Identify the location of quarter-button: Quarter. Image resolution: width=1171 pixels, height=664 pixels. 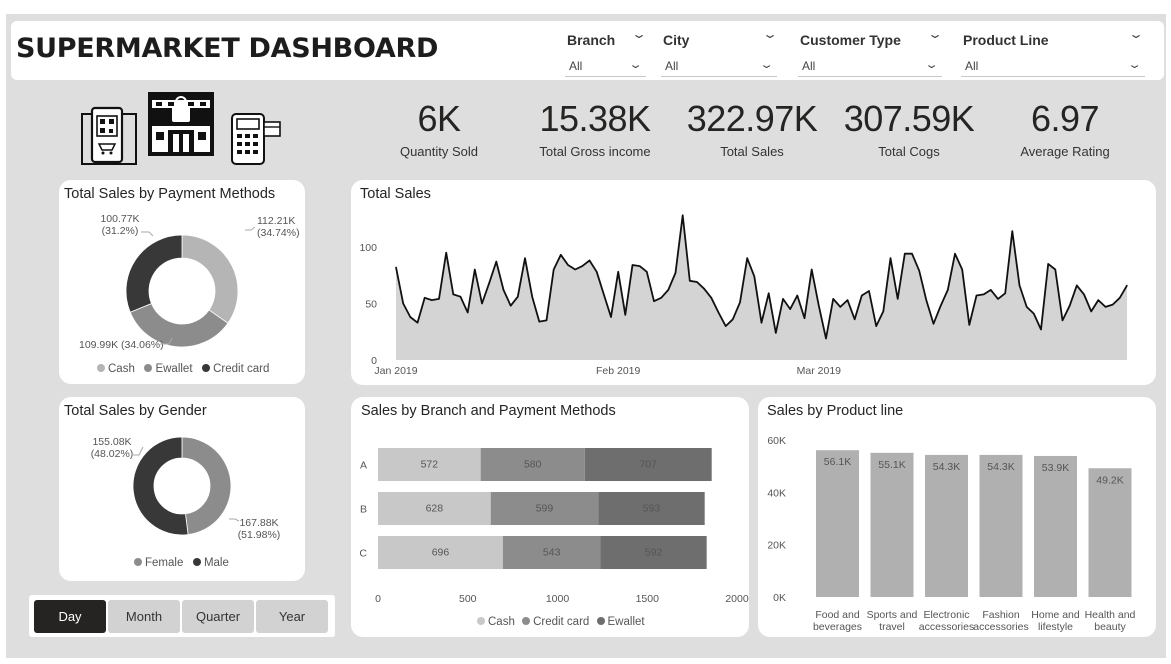
(218, 616).